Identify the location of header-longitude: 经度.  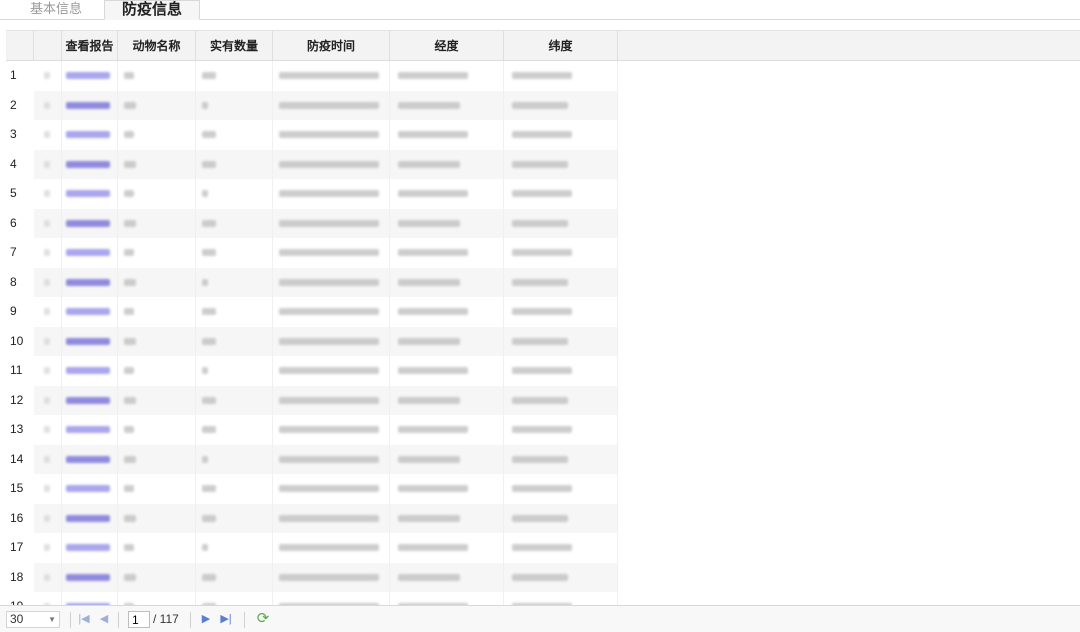
(447, 46).